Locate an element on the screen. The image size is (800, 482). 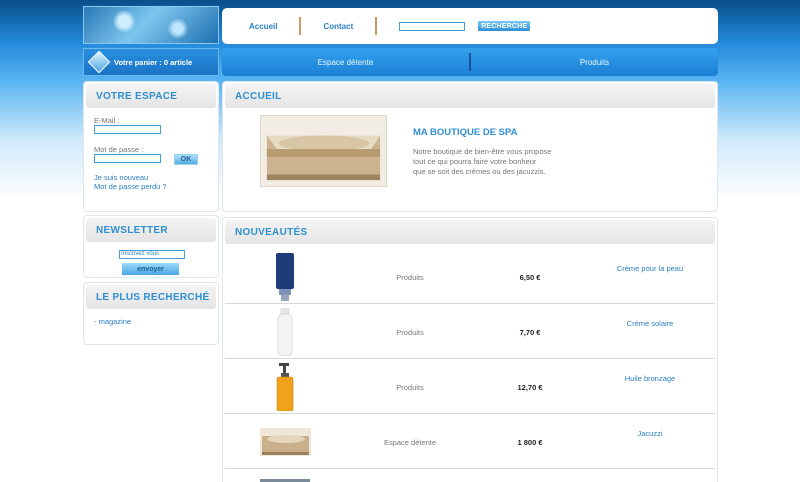
category-produits: Produits is located at coordinates (594, 62).